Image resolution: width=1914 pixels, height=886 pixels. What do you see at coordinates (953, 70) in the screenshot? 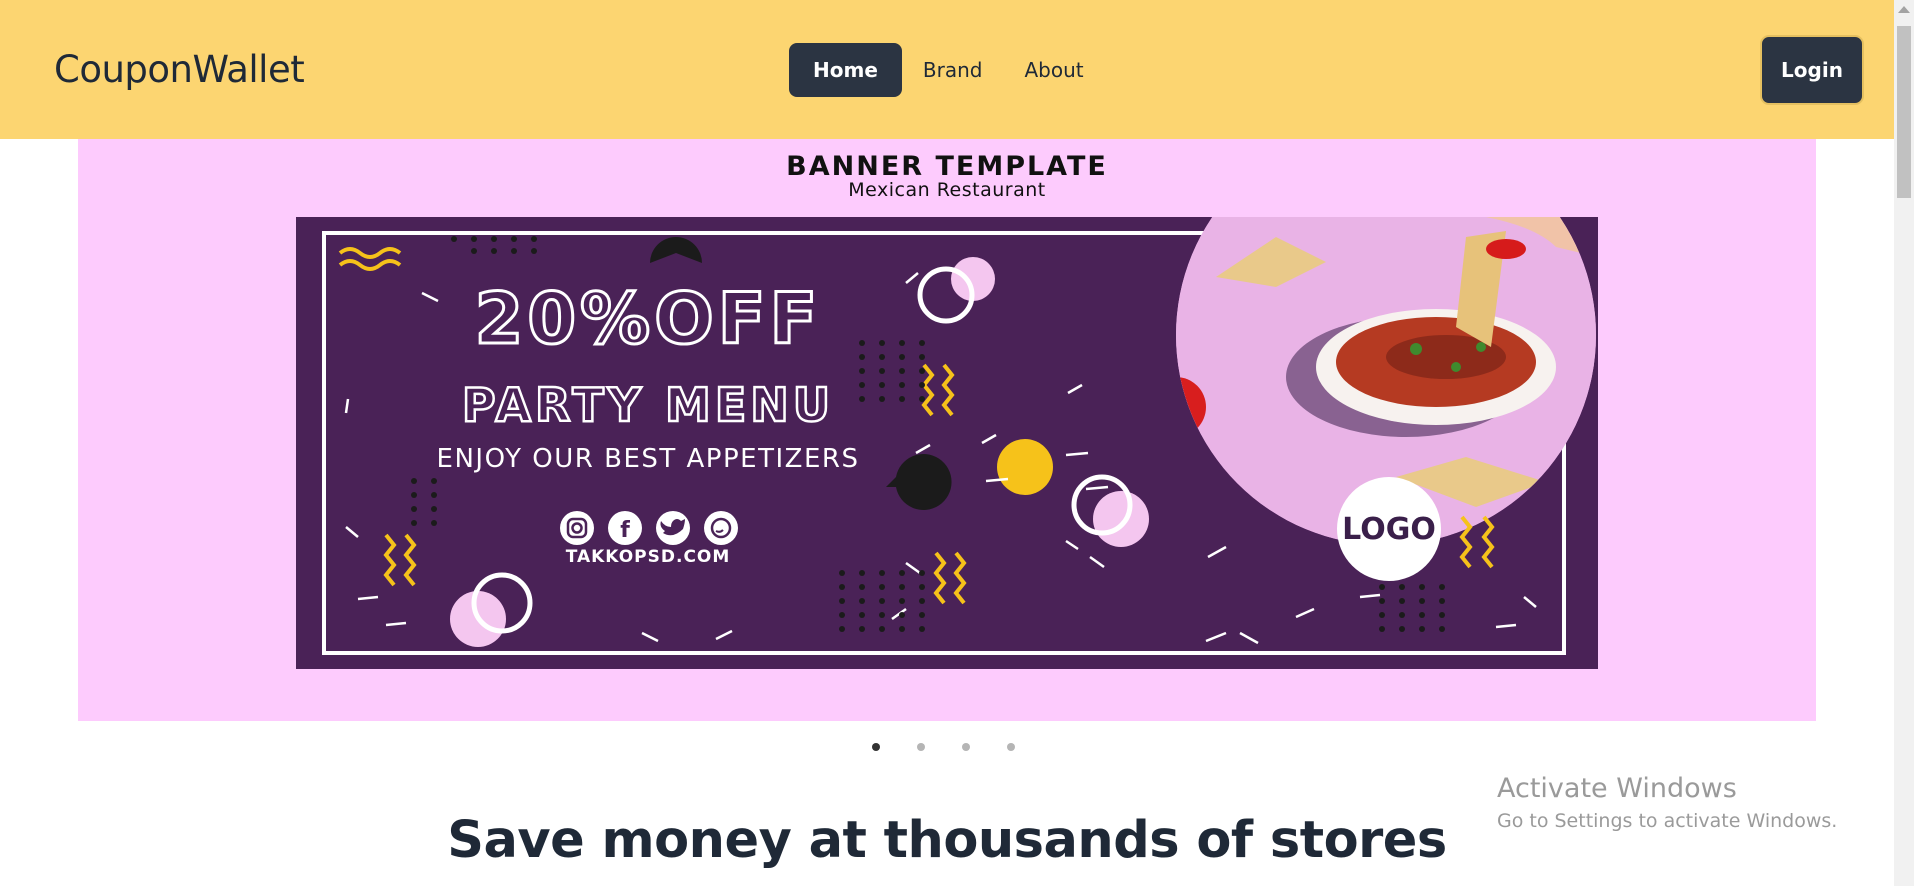
I see `nav-link-brand: Brand` at bounding box center [953, 70].